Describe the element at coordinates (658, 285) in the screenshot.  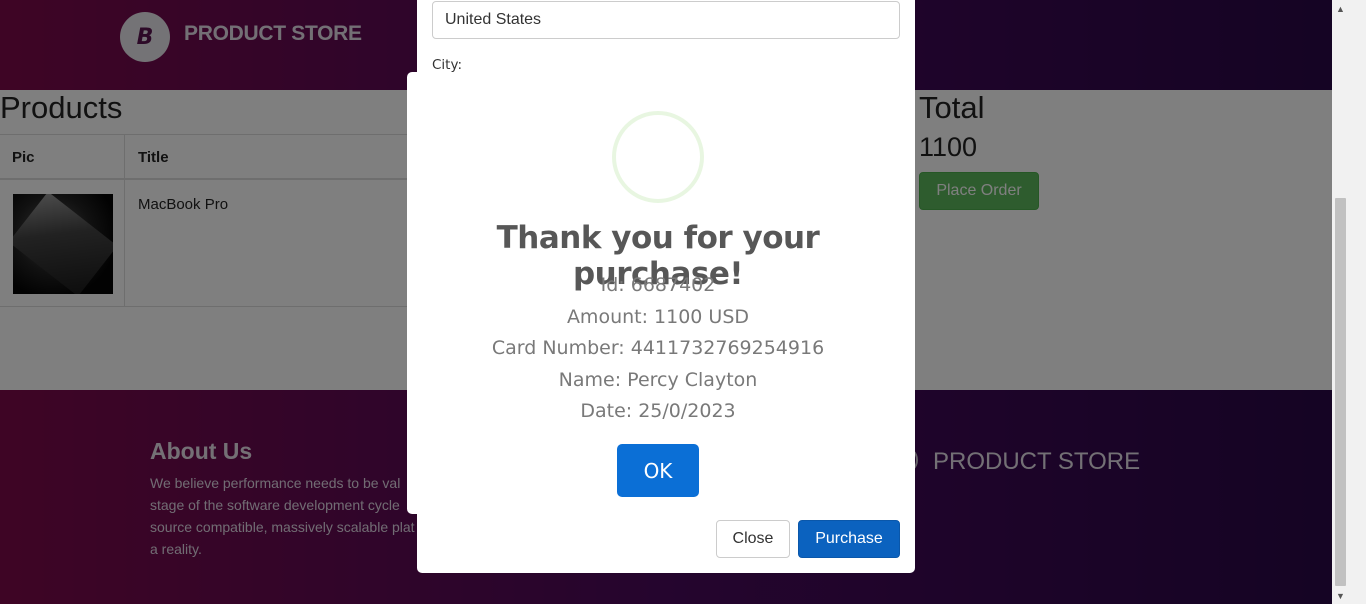
I see `order-id: Id: 6687402` at that location.